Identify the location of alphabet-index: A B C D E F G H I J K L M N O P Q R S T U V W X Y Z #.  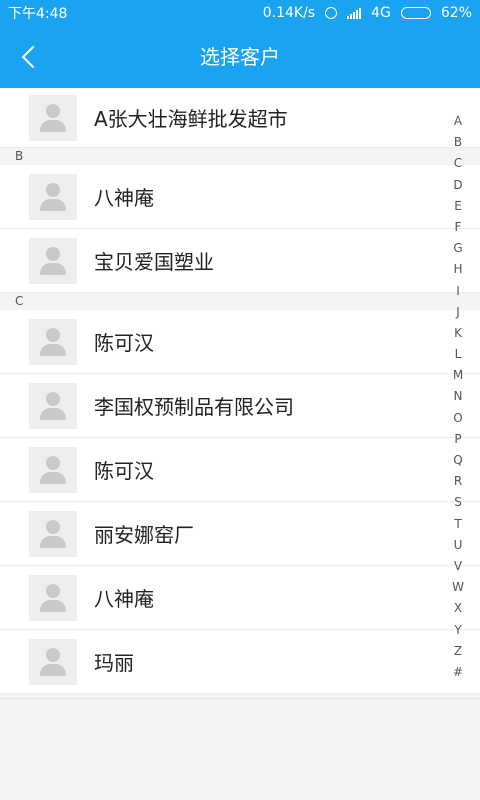
(458, 397).